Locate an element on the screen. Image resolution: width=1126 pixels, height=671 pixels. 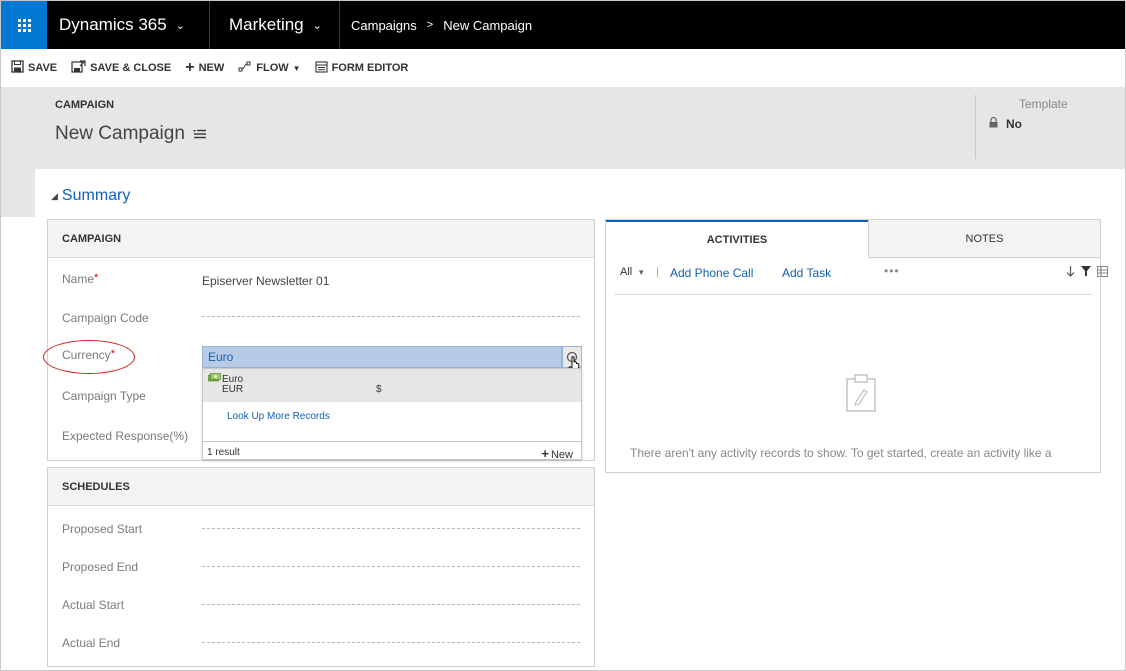
collapse-triangle-icon: ◢ is located at coordinates (54, 195).